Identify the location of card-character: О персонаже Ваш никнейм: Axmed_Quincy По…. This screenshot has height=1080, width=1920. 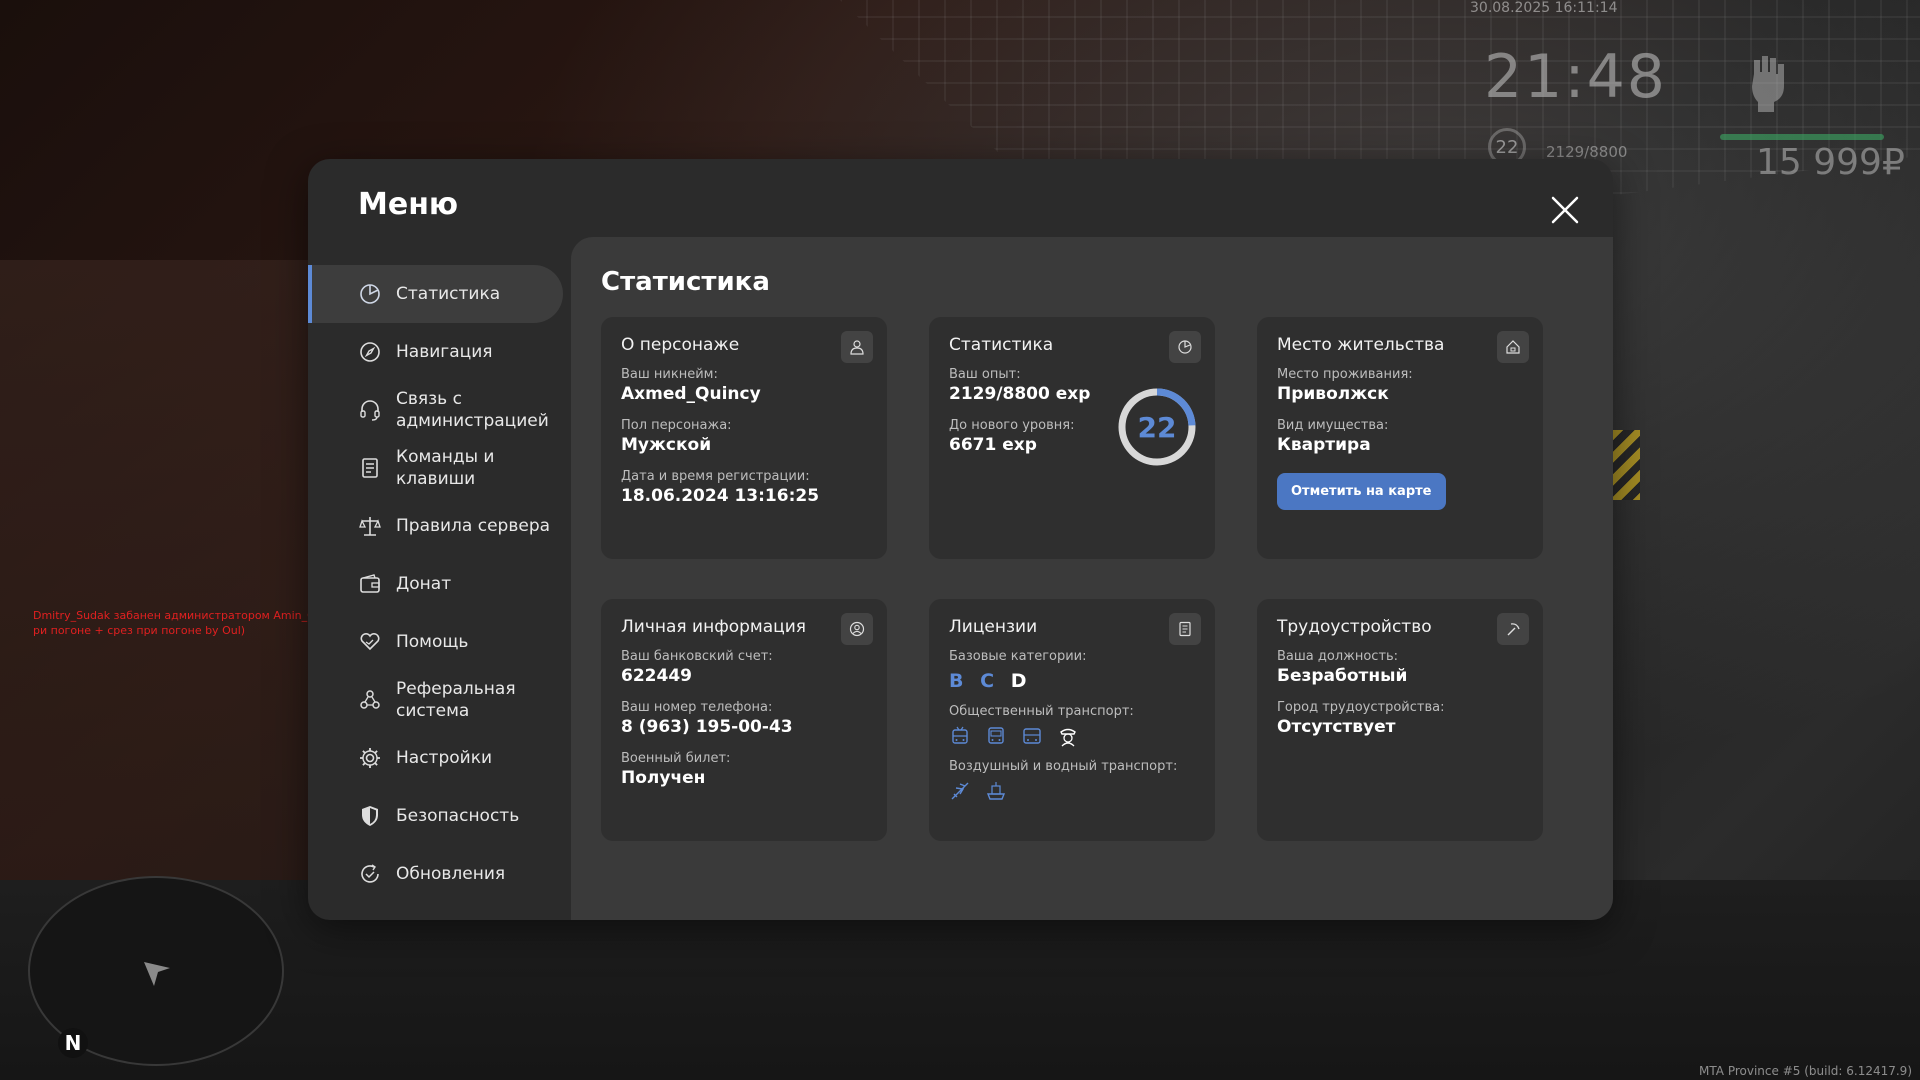
(744, 438).